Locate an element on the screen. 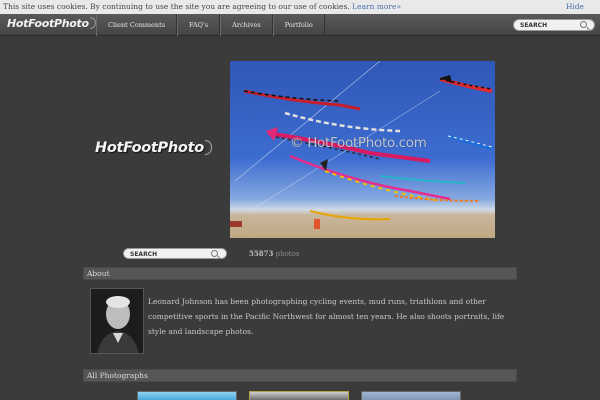  hide-cookie-link: Hide is located at coordinates (575, 7).